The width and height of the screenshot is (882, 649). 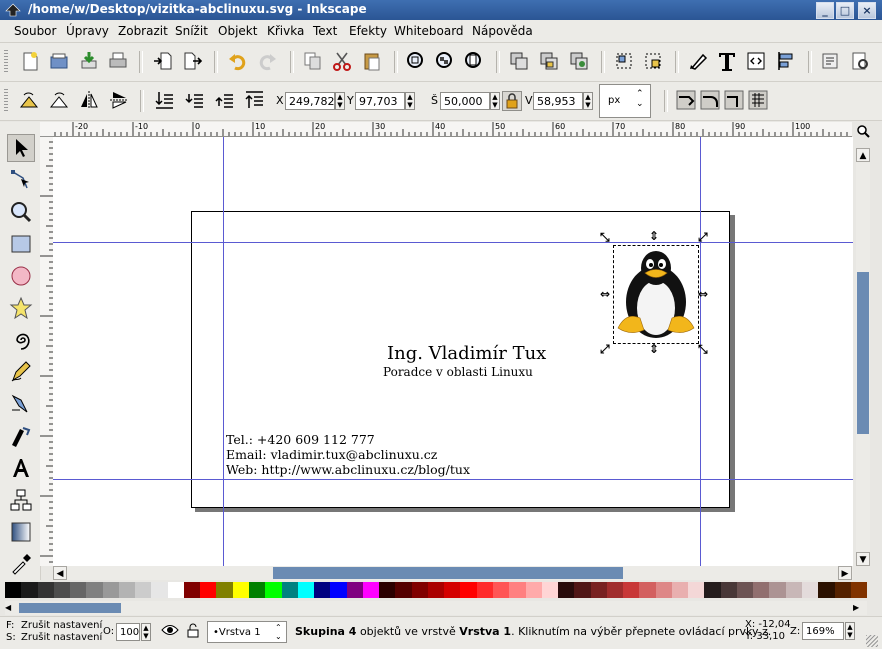 What do you see at coordinates (512, 101) in the screenshot?
I see `lock-ratio-button` at bounding box center [512, 101].